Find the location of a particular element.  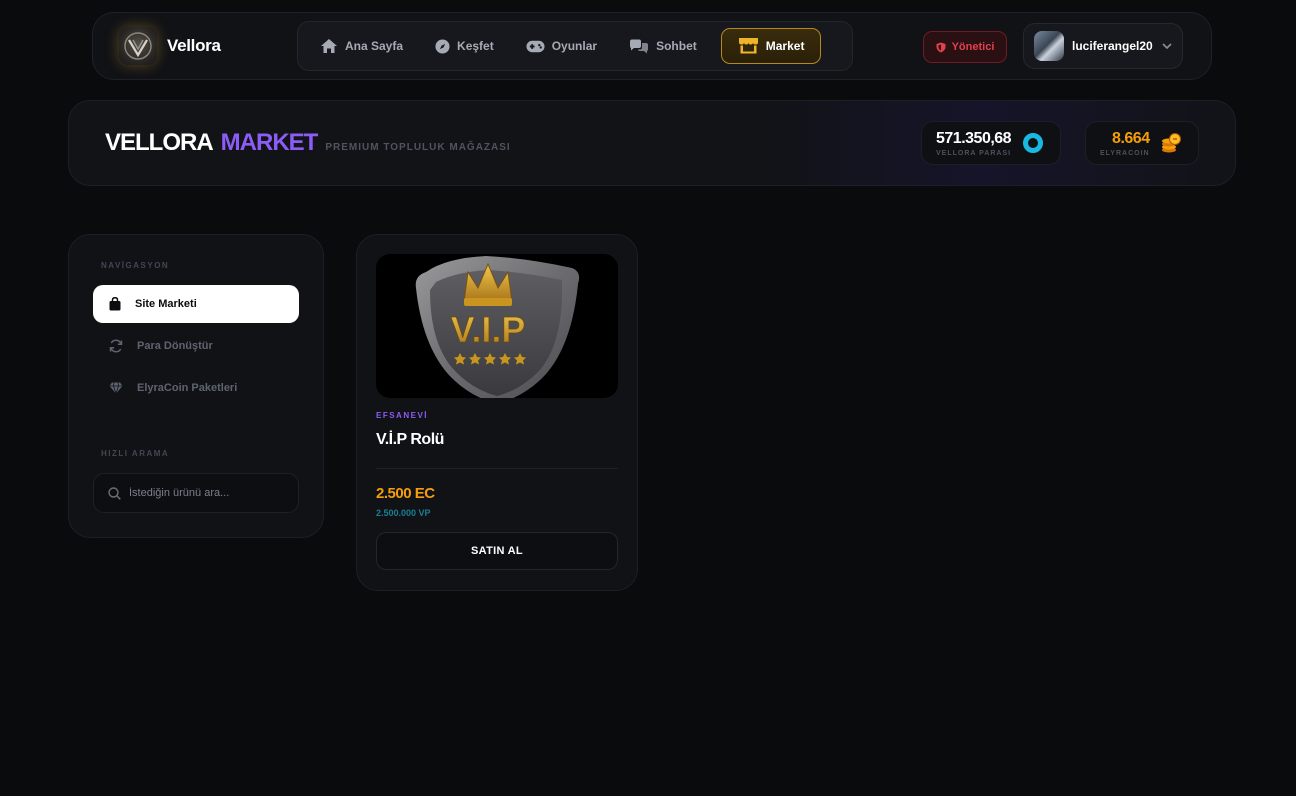

sidebar-item-para-donustur: Para Dönüştür is located at coordinates (196, 346).